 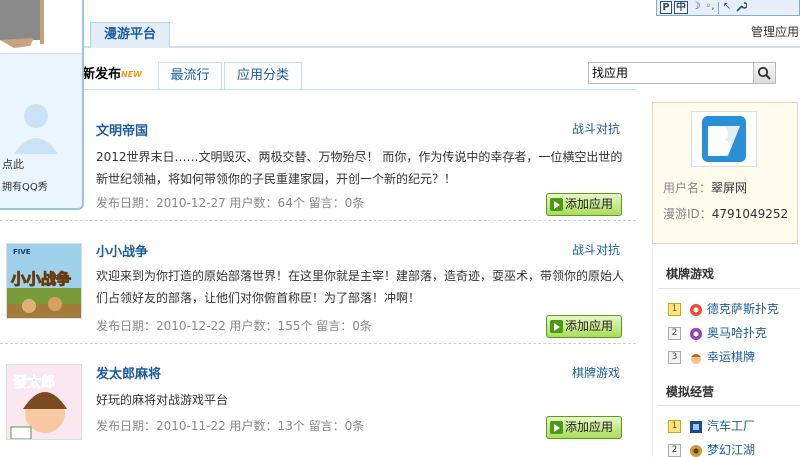 What do you see at coordinates (162, 400) in the screenshot?
I see `app-description: 好玩的麻将对战游戏平台` at bounding box center [162, 400].